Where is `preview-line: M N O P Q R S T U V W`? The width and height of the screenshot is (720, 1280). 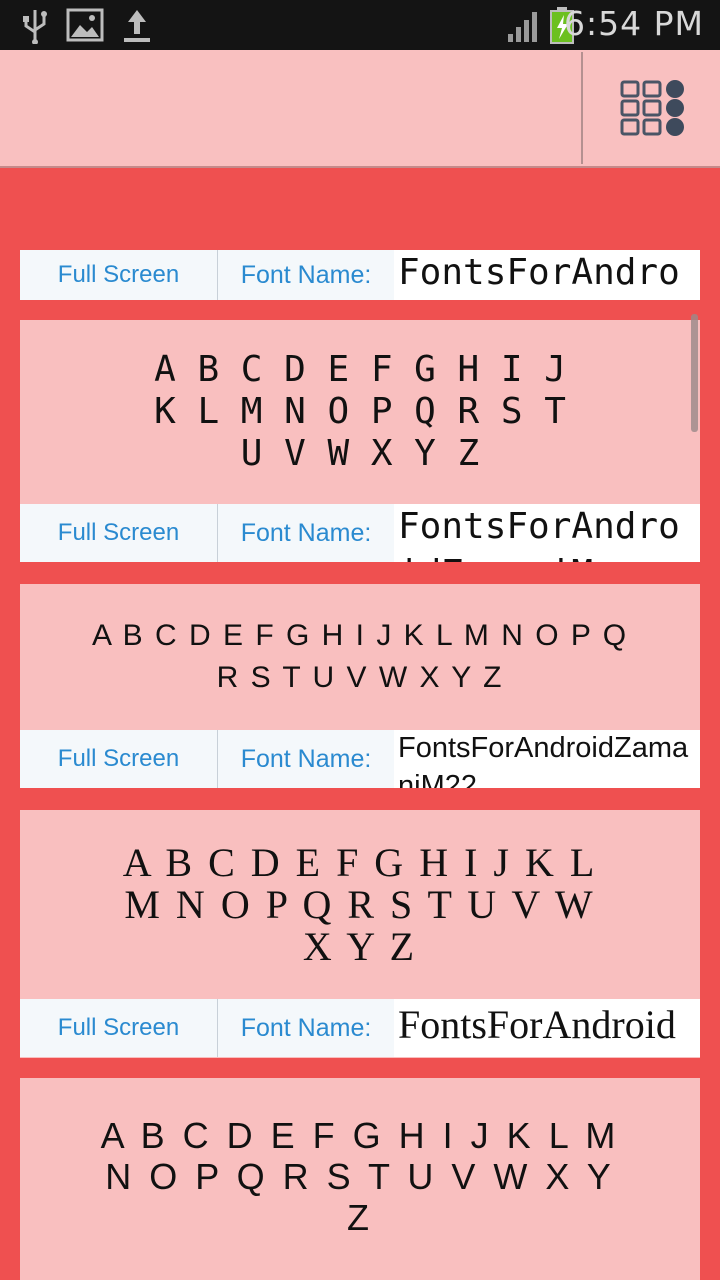 preview-line: M N O P Q R S T U V W is located at coordinates (360, 904).